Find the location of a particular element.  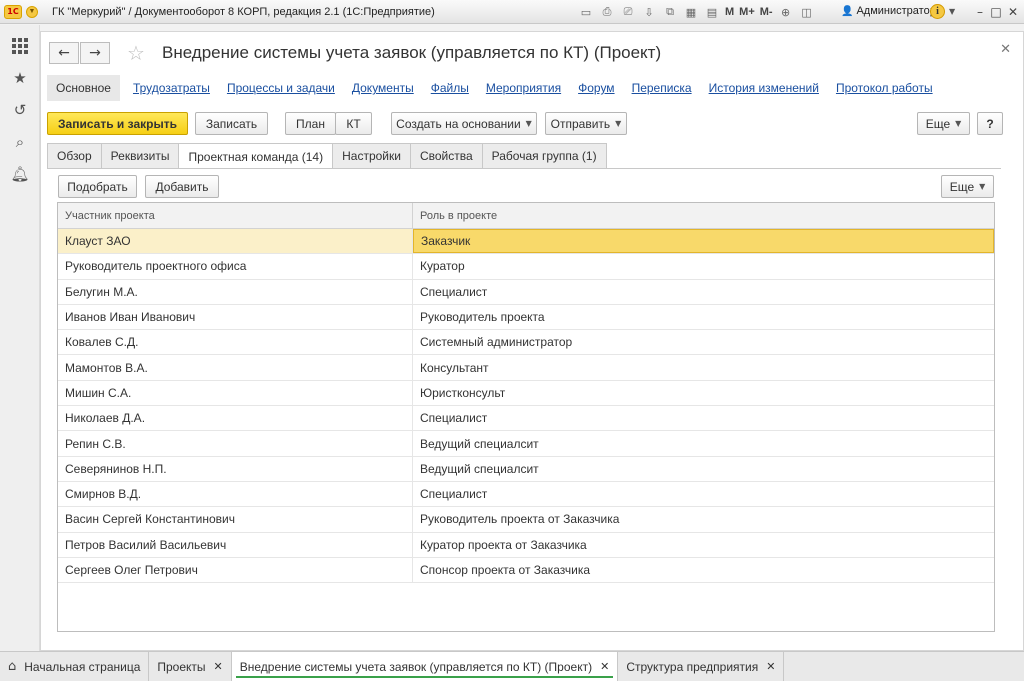

nav-link-labor-costs: Трудозатраты is located at coordinates (171, 88).